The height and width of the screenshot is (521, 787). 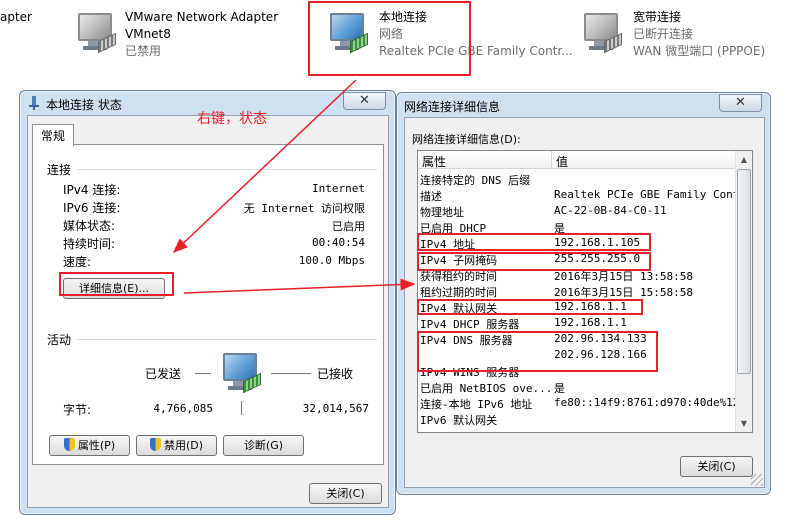 I want to click on property-value: 202.96.134.133, so click(x=600, y=338).